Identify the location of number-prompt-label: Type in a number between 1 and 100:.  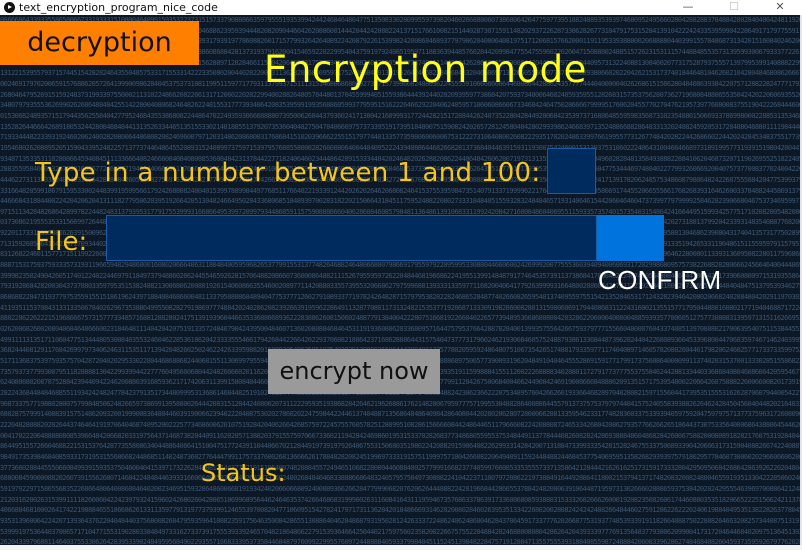
(288, 173).